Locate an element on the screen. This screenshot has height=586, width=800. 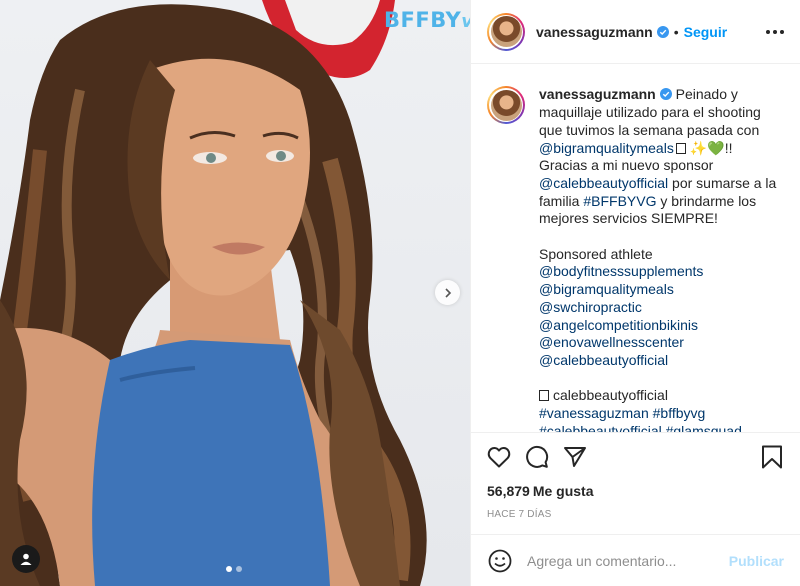
bffbyvg-watermark: BFFBYvg is located at coordinates (427, 20).